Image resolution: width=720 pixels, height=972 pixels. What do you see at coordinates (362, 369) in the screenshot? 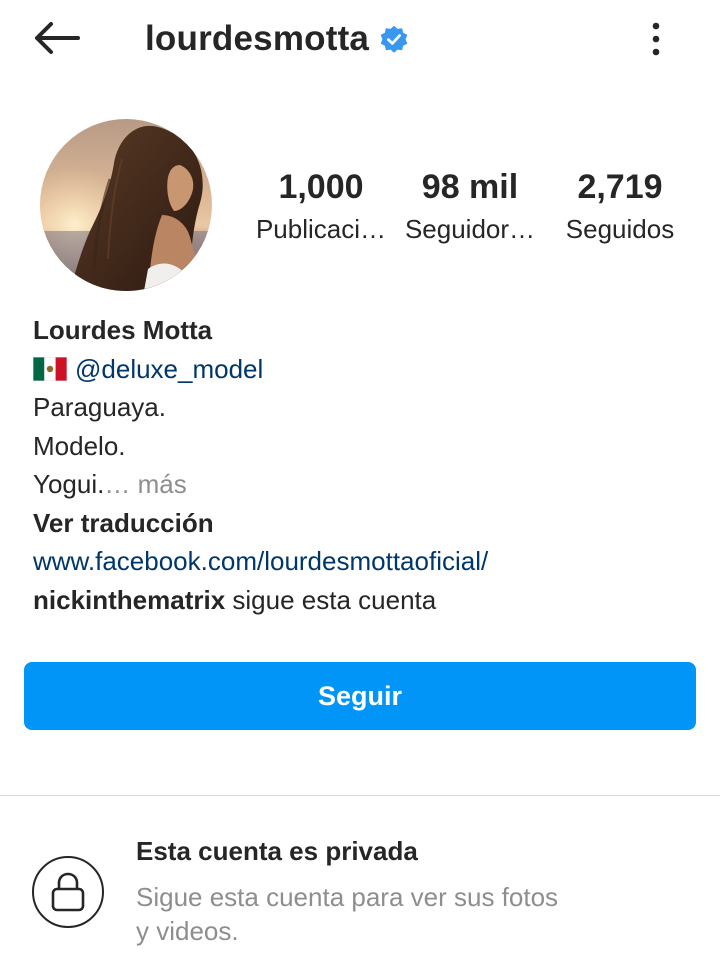
I see `bio-mention-line: @deluxe_model` at bounding box center [362, 369].